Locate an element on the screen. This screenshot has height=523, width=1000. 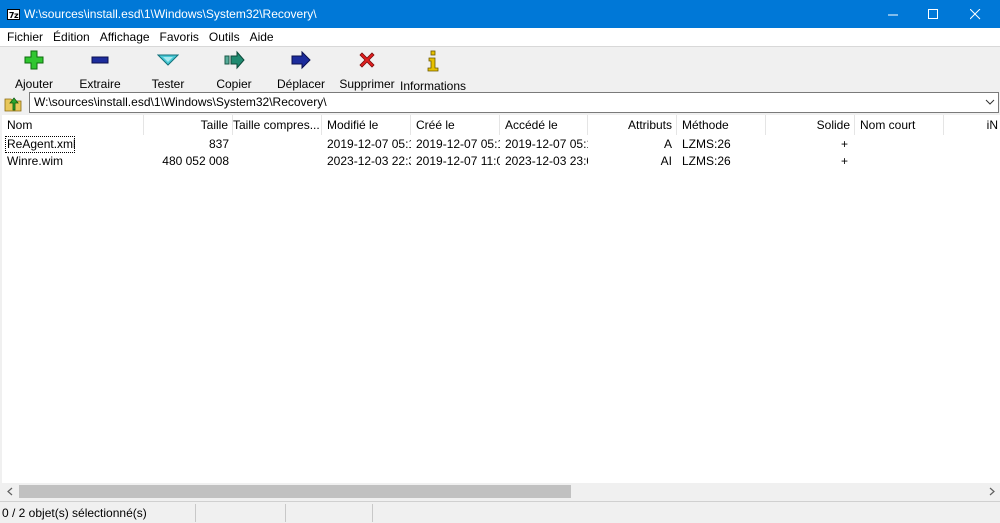
info-icon is located at coordinates (433, 61).